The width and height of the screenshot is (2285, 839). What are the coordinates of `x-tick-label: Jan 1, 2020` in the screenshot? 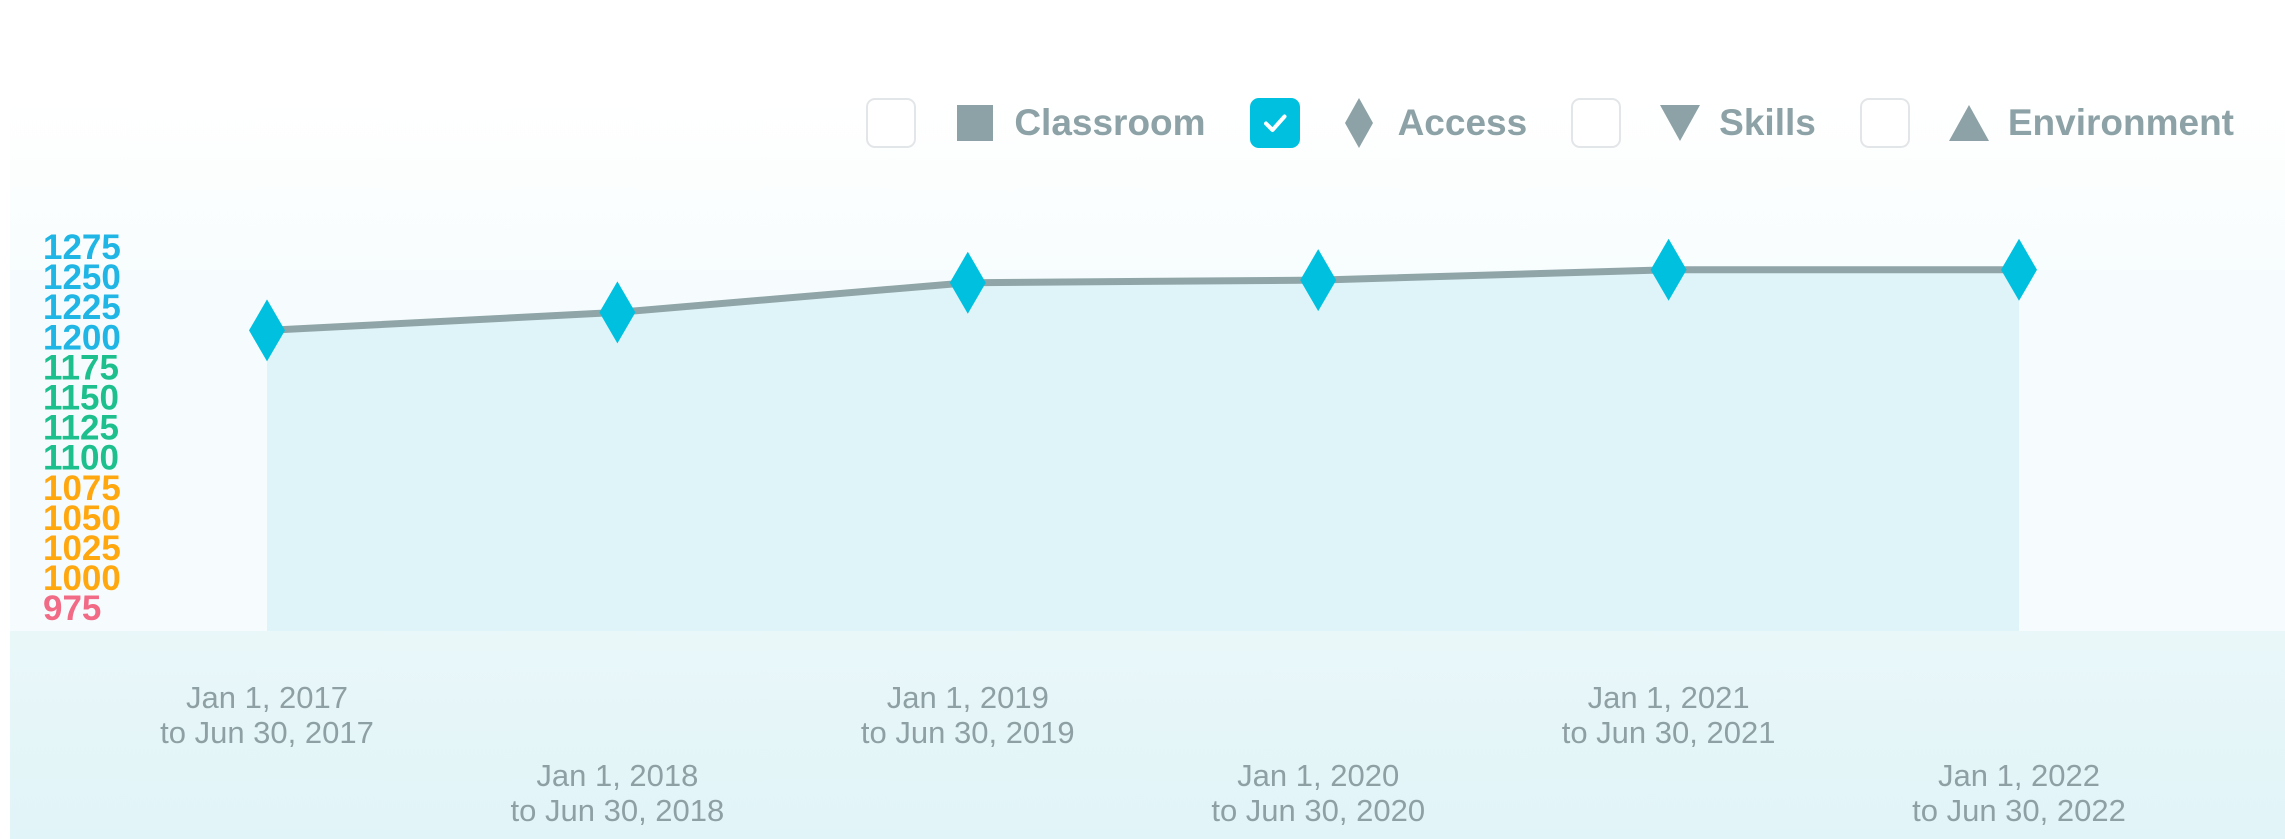 It's located at (1318, 775).